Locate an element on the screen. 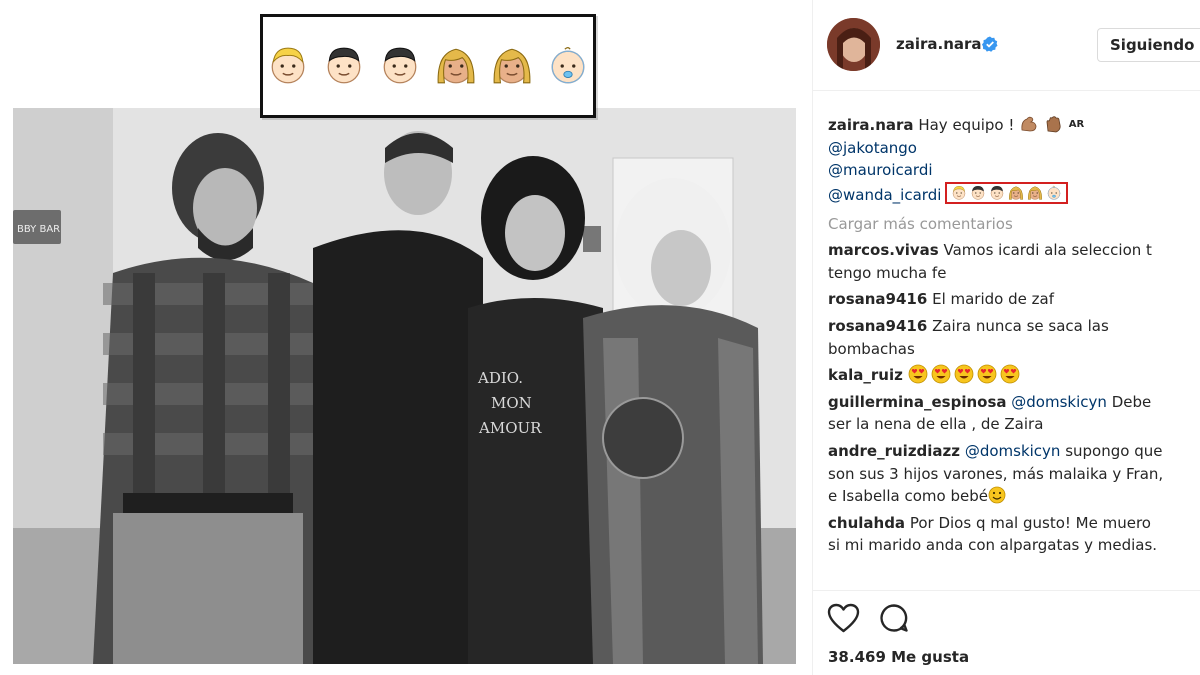 This screenshot has height=675, width=1200. comment-username: kala_ruiz is located at coordinates (865, 375).